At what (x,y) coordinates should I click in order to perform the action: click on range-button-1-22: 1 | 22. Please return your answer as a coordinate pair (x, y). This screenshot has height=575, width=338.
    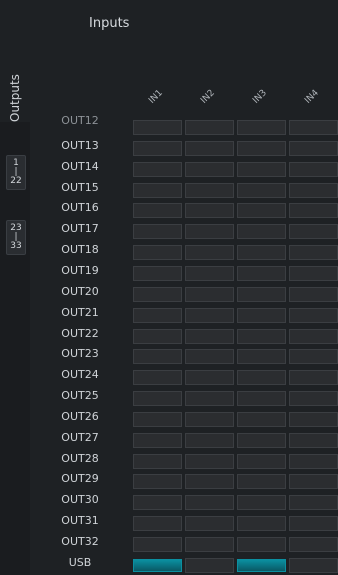
    Looking at the image, I should click on (16, 172).